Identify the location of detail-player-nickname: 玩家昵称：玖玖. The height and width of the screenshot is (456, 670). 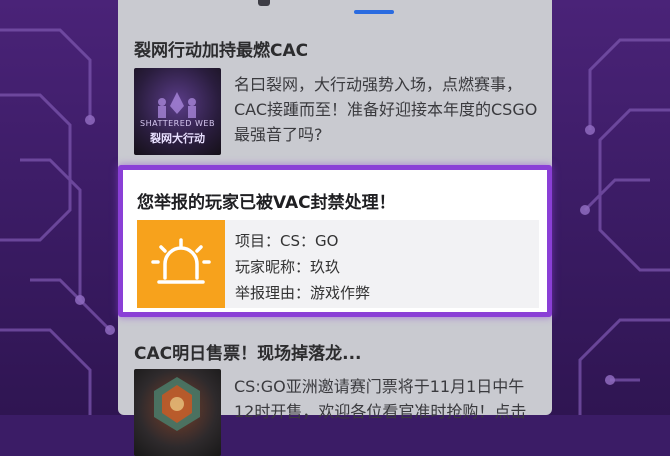
(288, 267).